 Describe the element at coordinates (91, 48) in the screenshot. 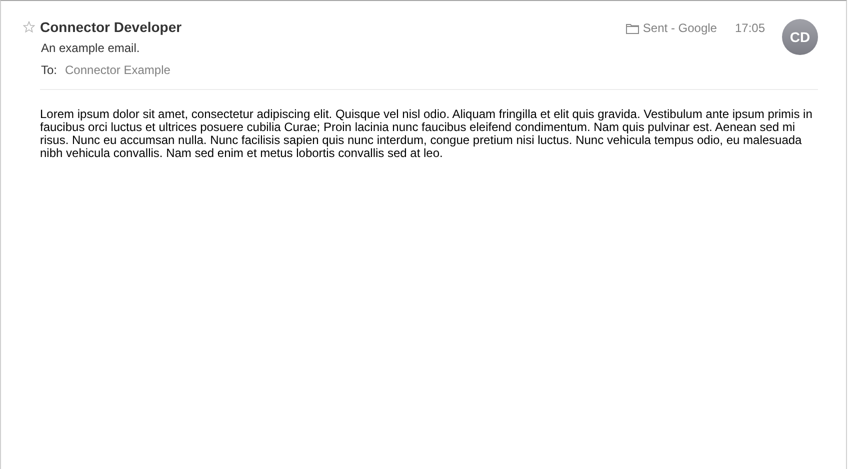

I see `subject-line: An example email.` at that location.